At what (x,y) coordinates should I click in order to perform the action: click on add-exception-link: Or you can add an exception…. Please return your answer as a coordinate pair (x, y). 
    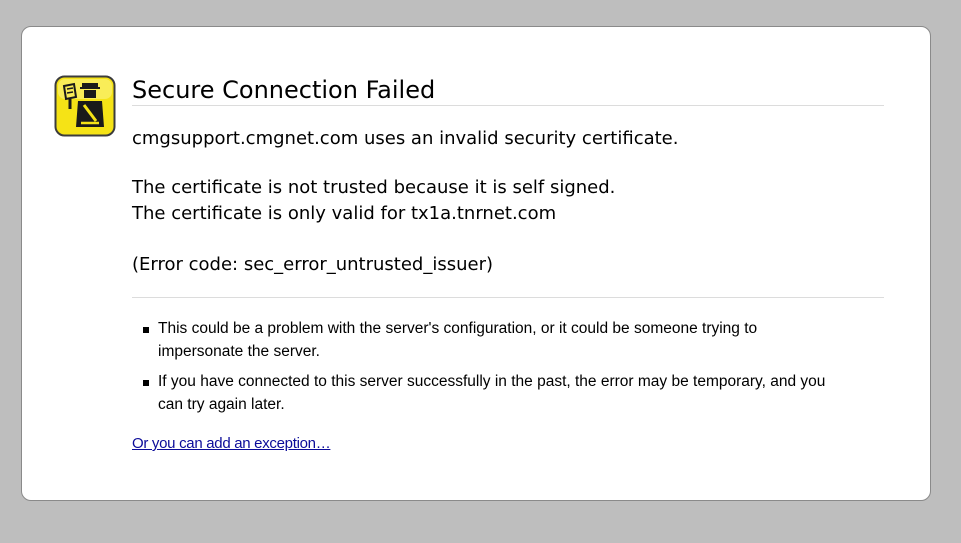
    Looking at the image, I should click on (231, 444).